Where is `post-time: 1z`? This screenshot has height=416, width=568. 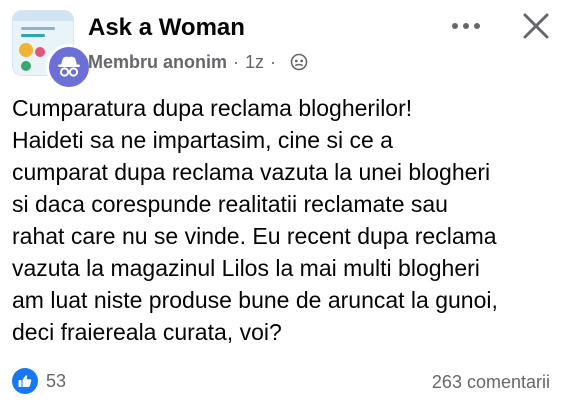 post-time: 1z is located at coordinates (254, 62).